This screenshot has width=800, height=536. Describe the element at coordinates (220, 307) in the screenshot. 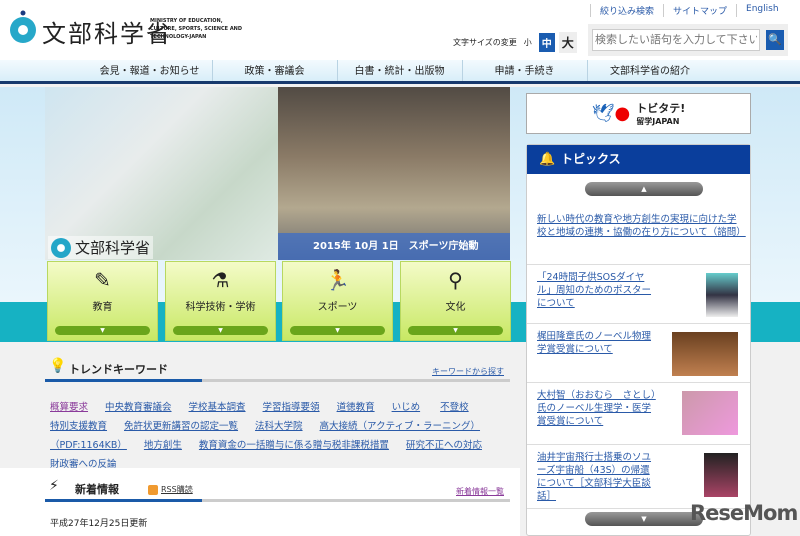

I see `tile-label: 科学技術・学術` at that location.